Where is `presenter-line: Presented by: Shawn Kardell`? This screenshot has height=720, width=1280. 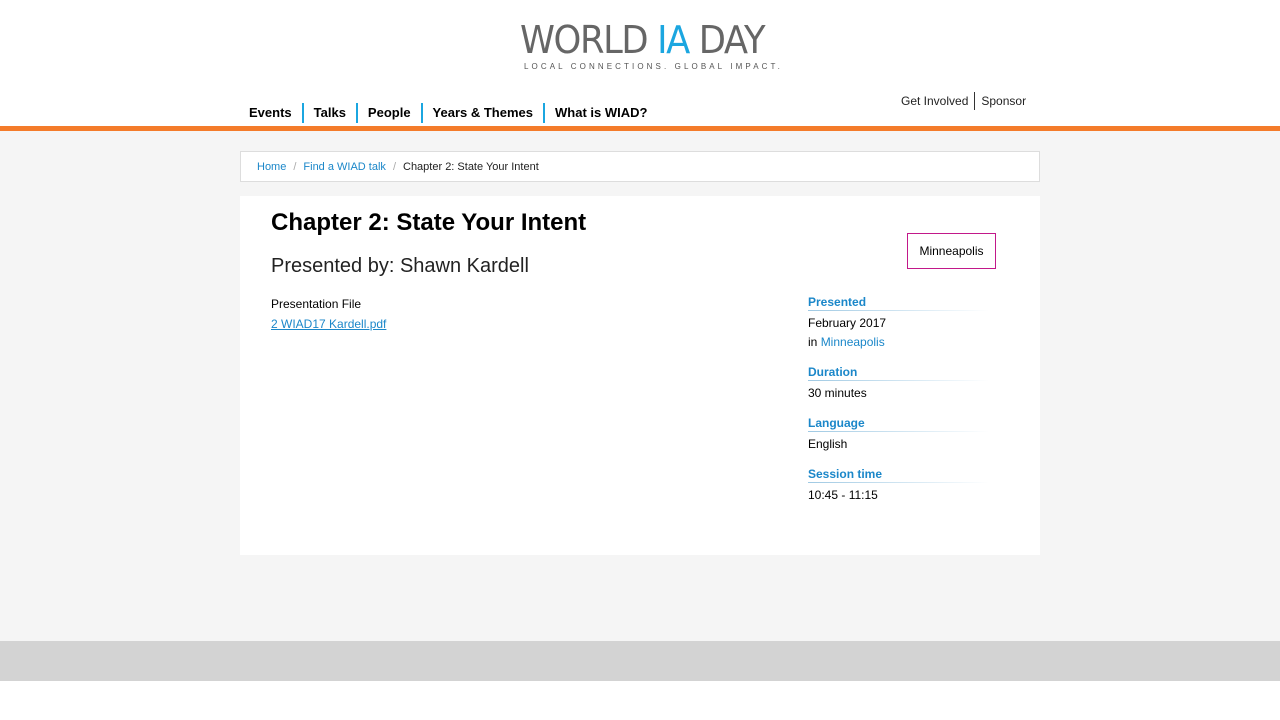 presenter-line: Presented by: Shawn Kardell is located at coordinates (400, 266).